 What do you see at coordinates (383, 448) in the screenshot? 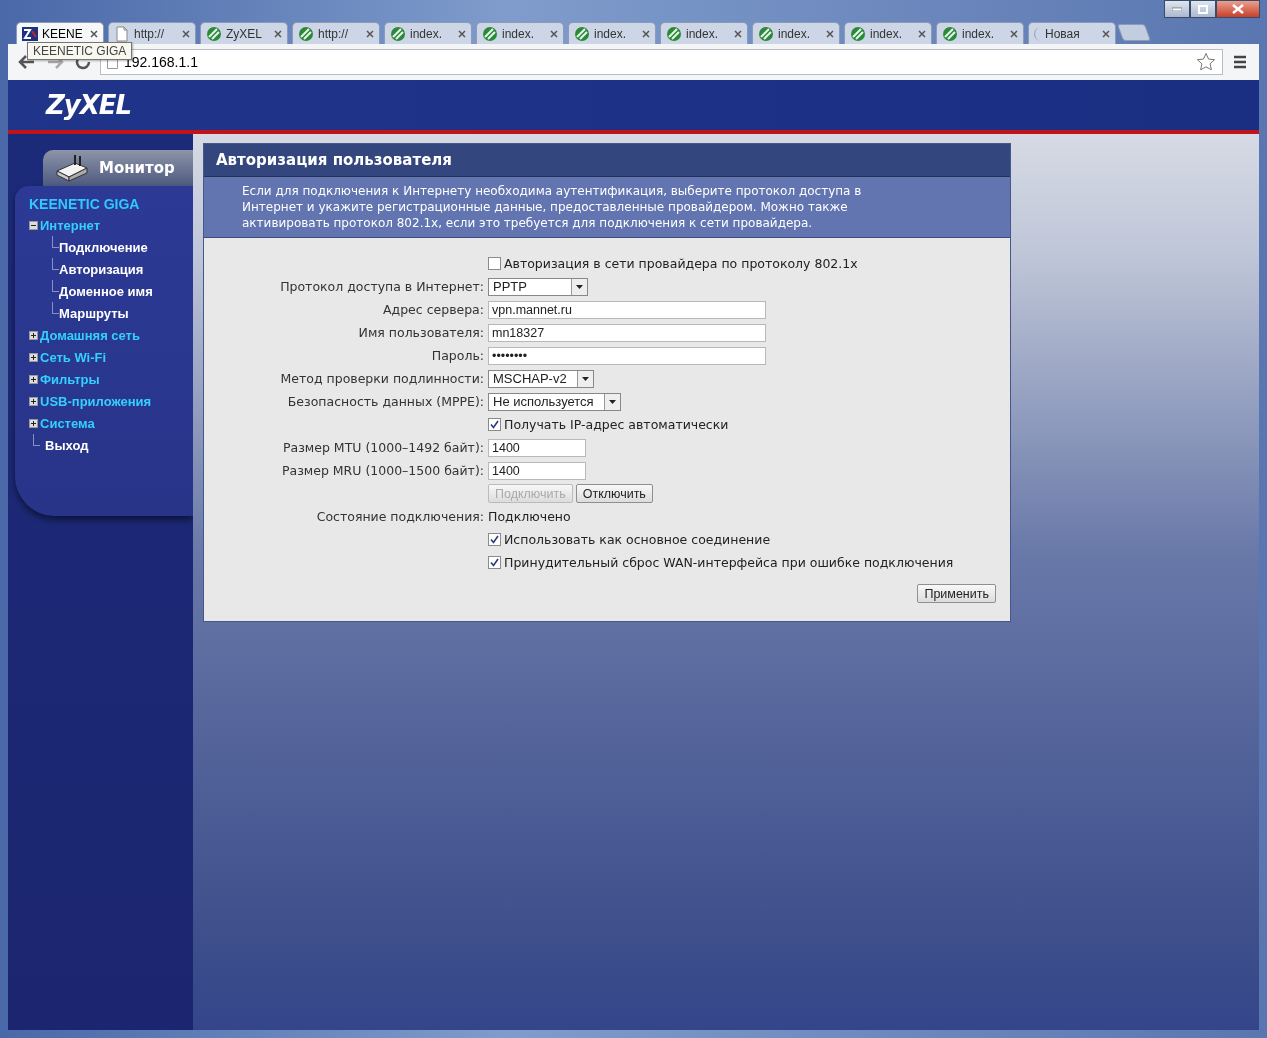
I see `field-label: Размер MTU (1000–1492 байт):` at bounding box center [383, 448].